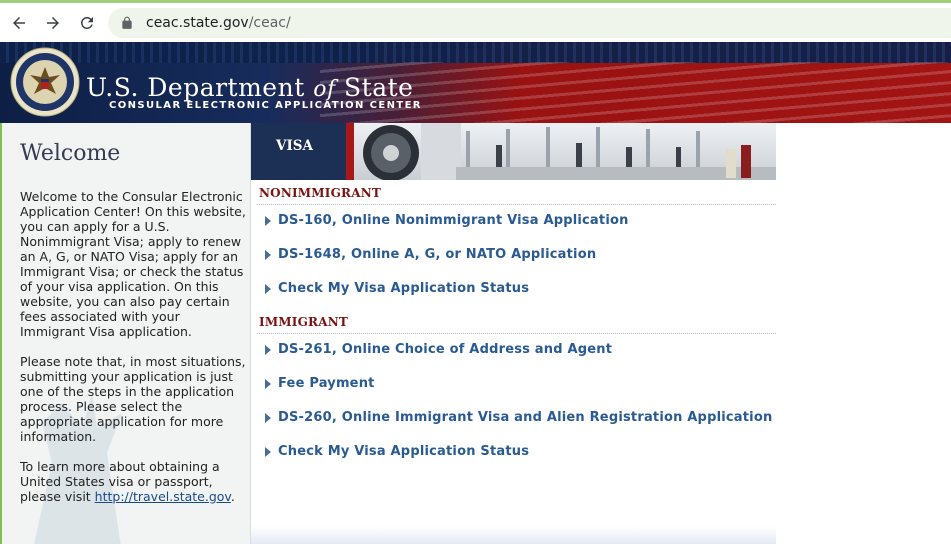 The width and height of the screenshot is (951, 544). What do you see at coordinates (635, 92) in the screenshot?
I see `banner-flag-stripes` at bounding box center [635, 92].